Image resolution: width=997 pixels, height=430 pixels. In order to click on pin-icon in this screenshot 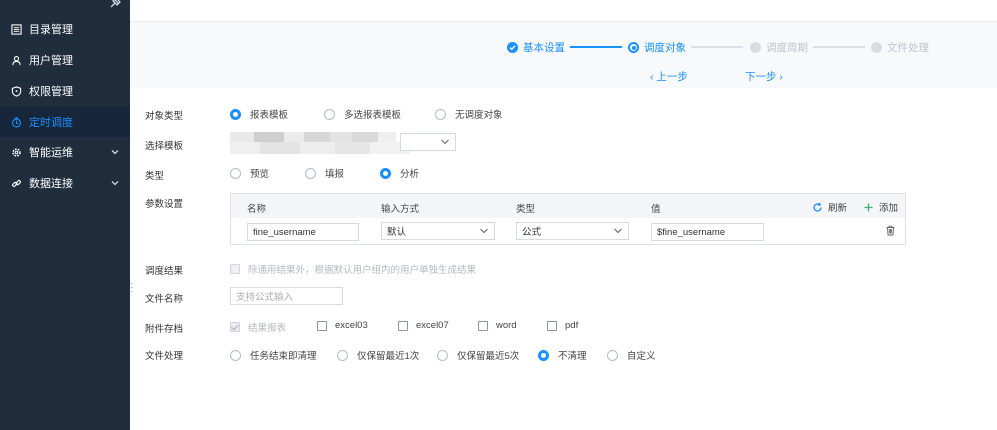, I will do `click(115, 5)`.